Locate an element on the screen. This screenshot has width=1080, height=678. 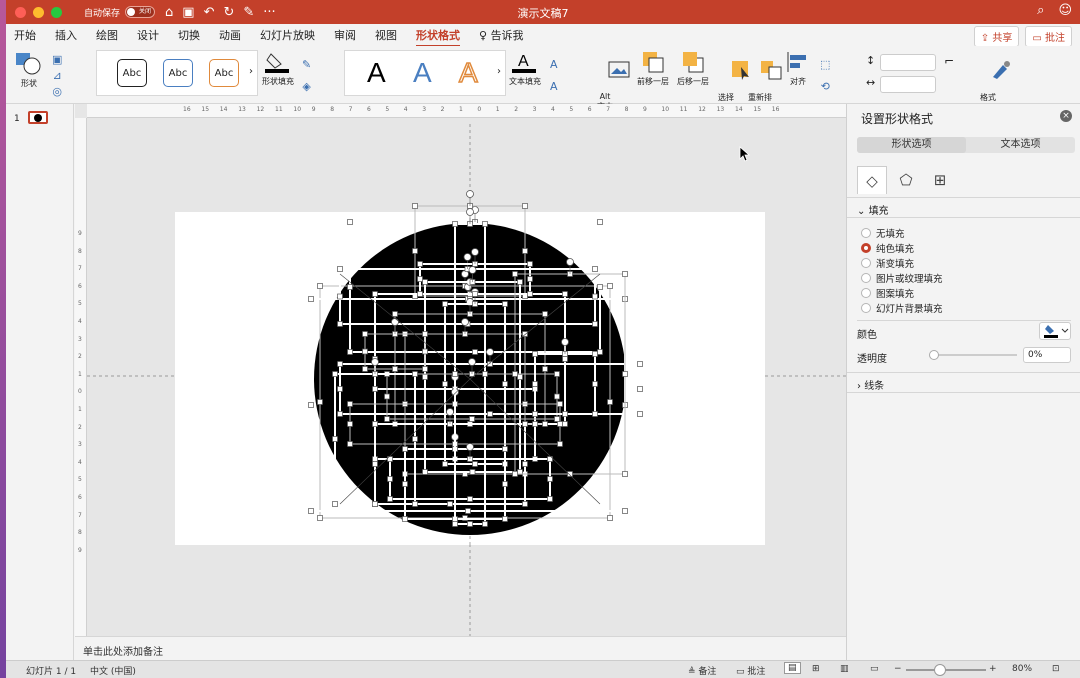
align-button: 对齐 is located at coordinates (798, 68).